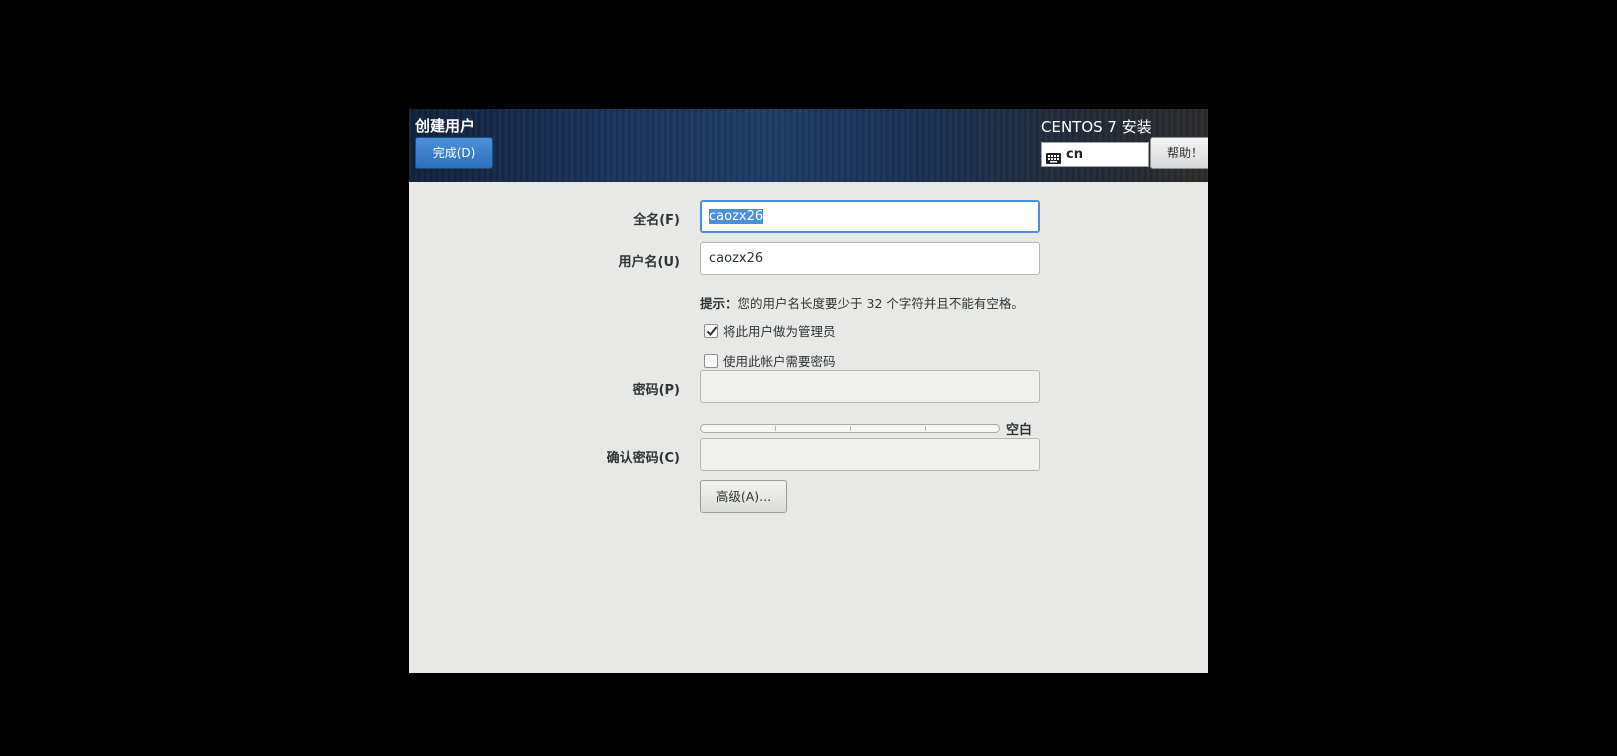  I want to click on fullname-value: caozx26, so click(736, 216).